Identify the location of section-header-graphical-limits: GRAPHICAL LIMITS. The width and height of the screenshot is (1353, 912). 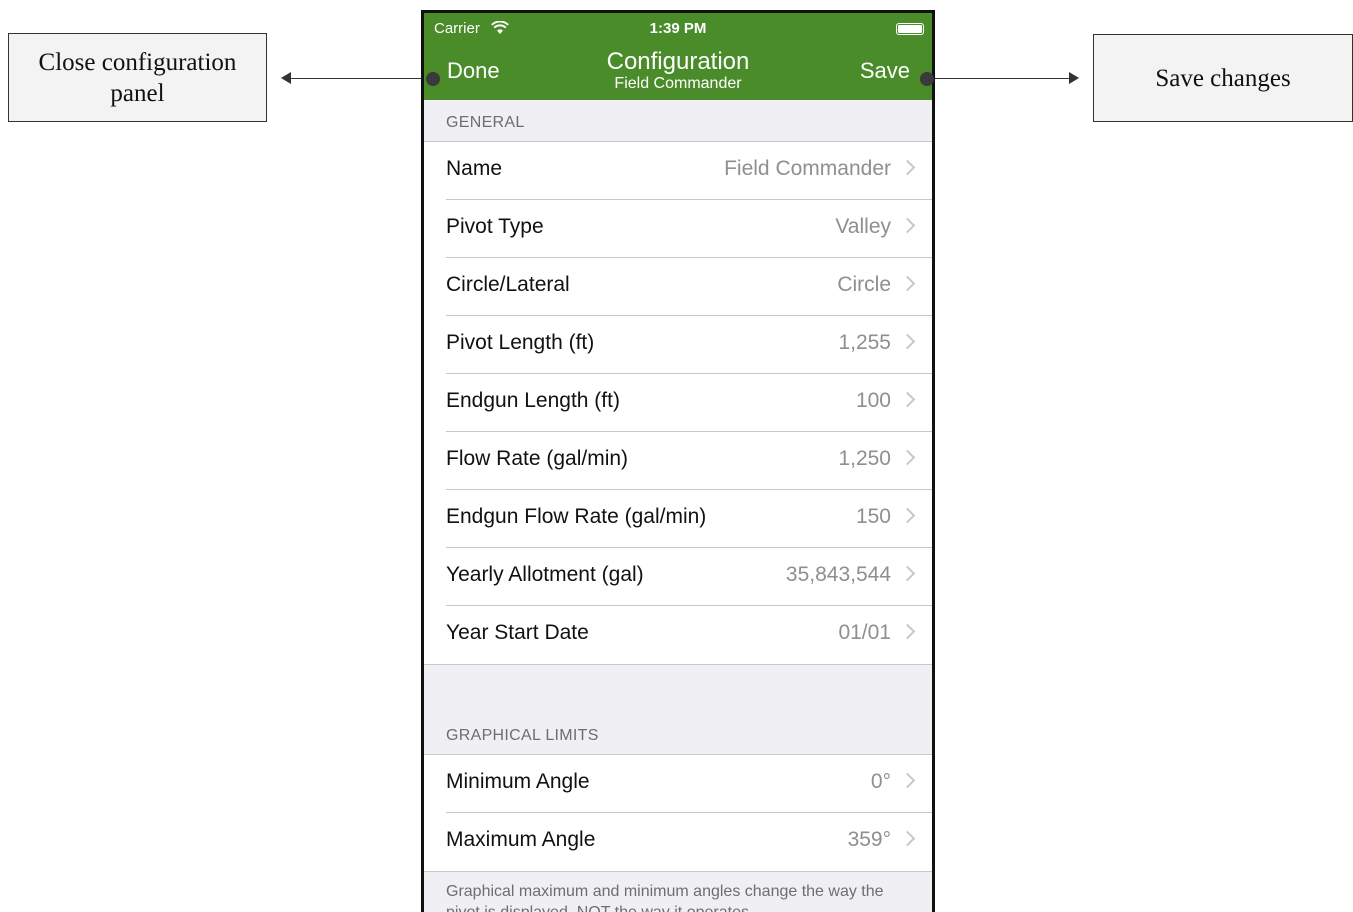
(522, 735).